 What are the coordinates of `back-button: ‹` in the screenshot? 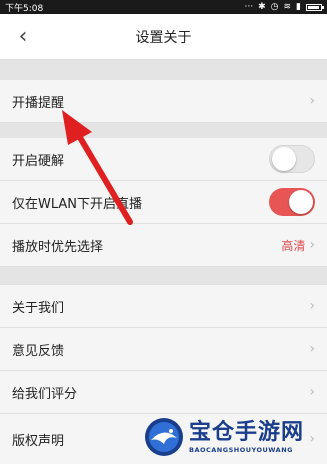 It's located at (23, 36).